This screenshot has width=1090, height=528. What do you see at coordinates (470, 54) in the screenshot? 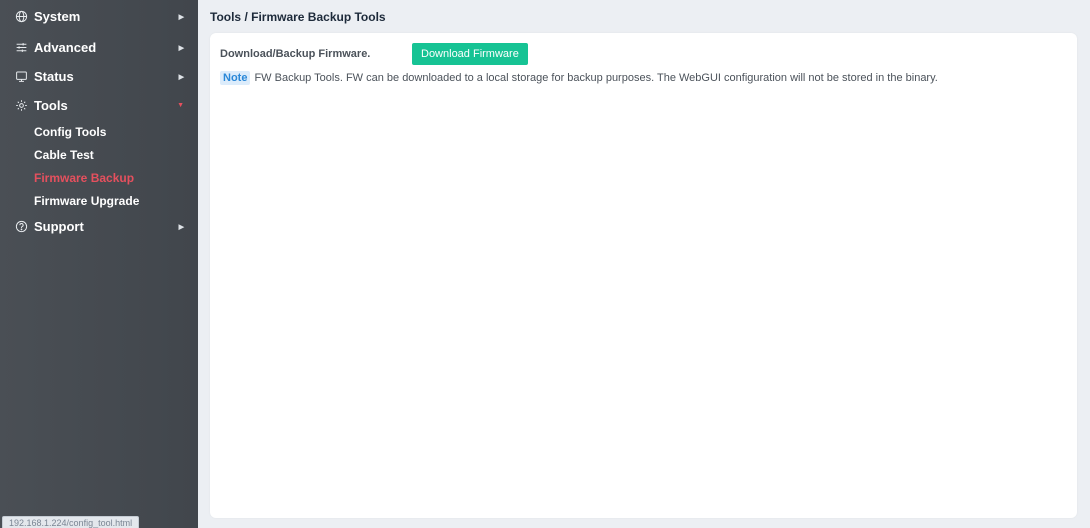
I see `download-firmware-button: Download Firmware` at bounding box center [470, 54].